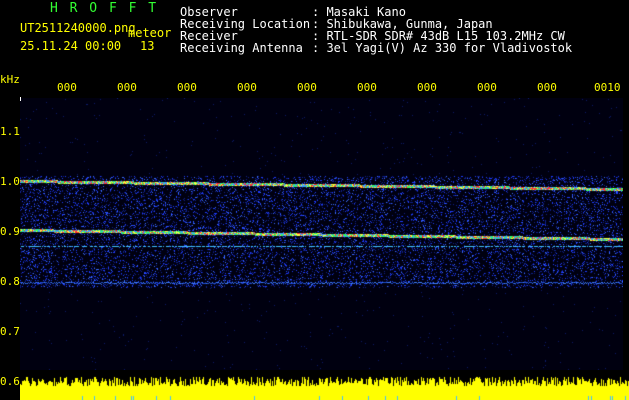 The width and height of the screenshot is (629, 400). I want to click on frequency-unit: kHz, so click(10, 79).